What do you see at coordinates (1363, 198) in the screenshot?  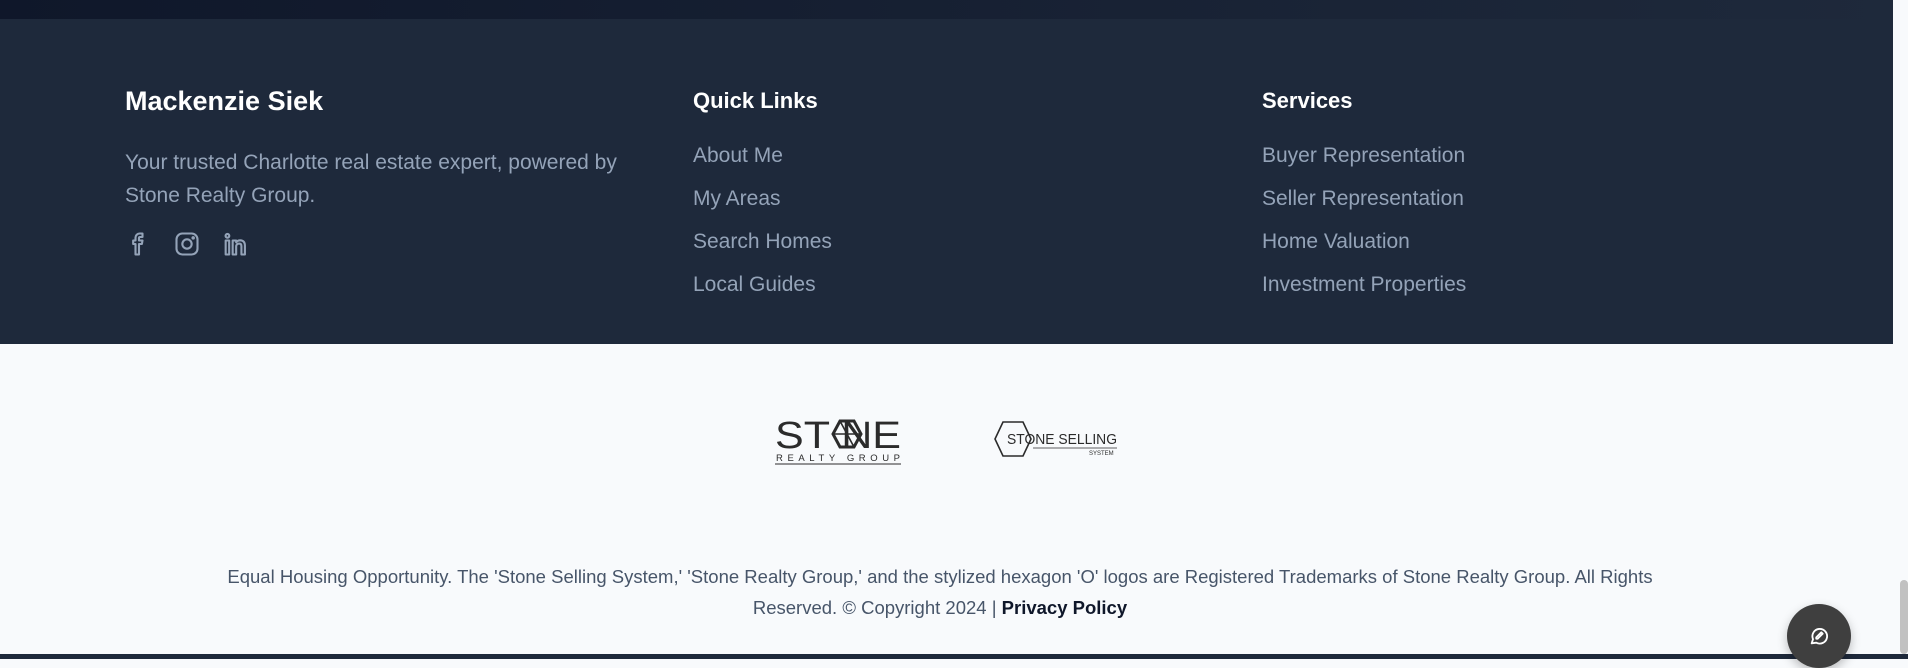 I see `service-link-seller-representation: Seller Representation` at bounding box center [1363, 198].